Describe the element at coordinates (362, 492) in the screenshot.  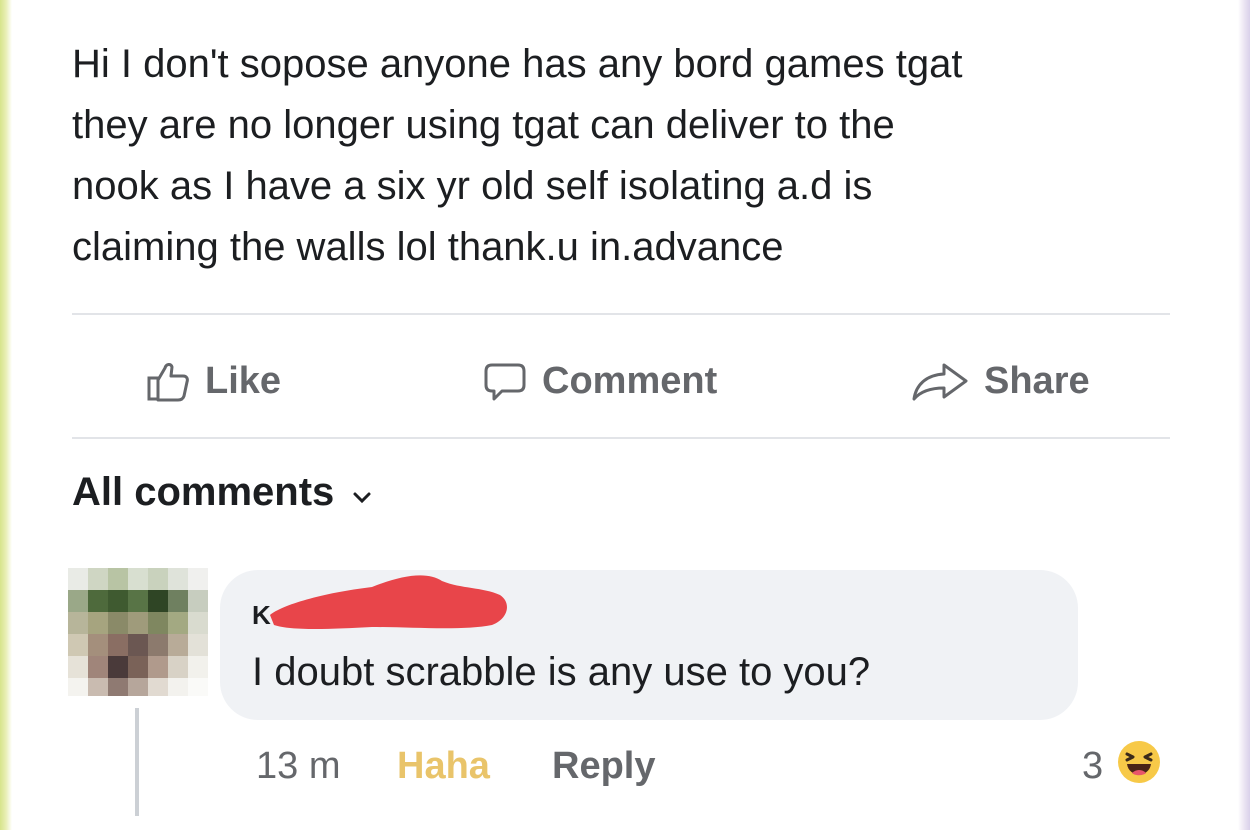
I see `chevron-down-icon` at that location.